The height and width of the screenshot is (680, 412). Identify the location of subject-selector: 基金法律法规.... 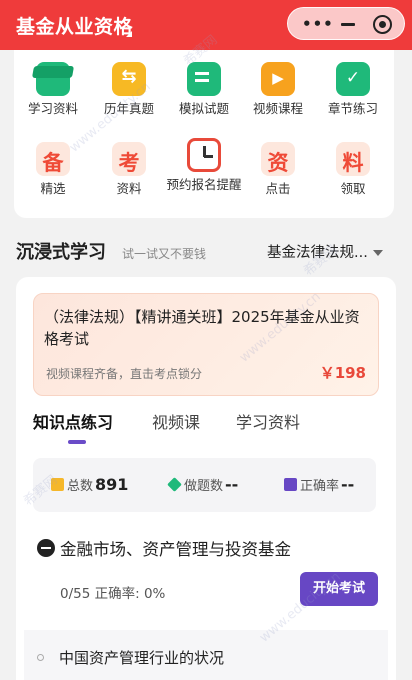
(325, 251).